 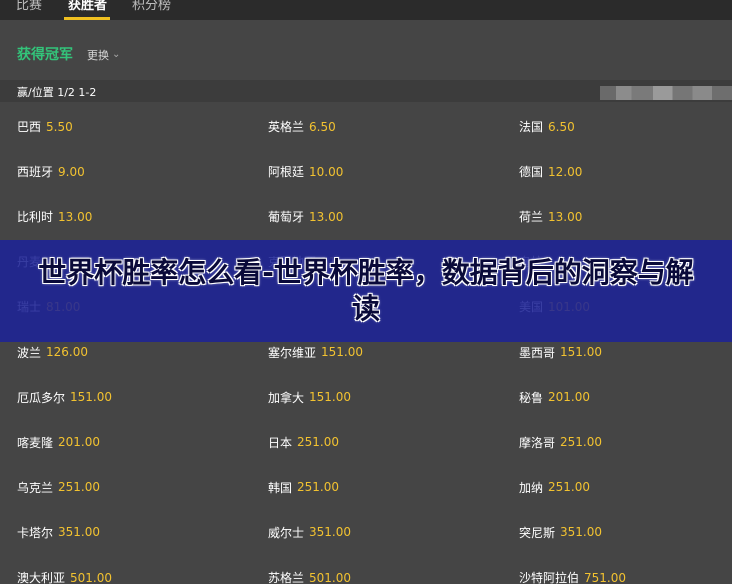 What do you see at coordinates (98, 55) in the screenshot?
I see `switch-label: 更换` at bounding box center [98, 55].